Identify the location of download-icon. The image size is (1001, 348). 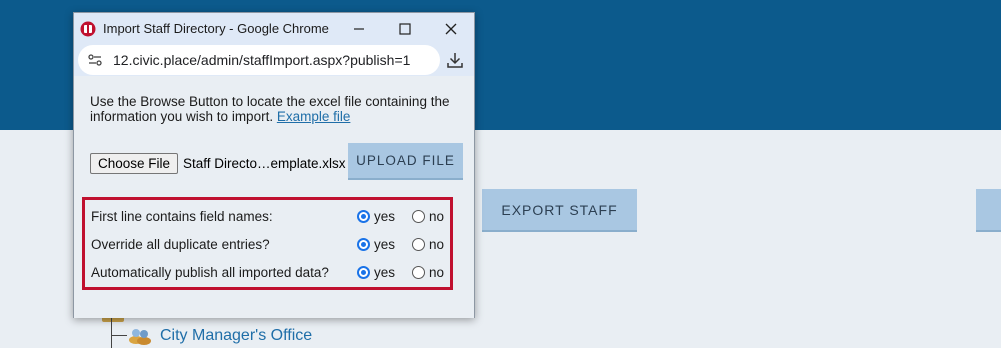
(455, 60).